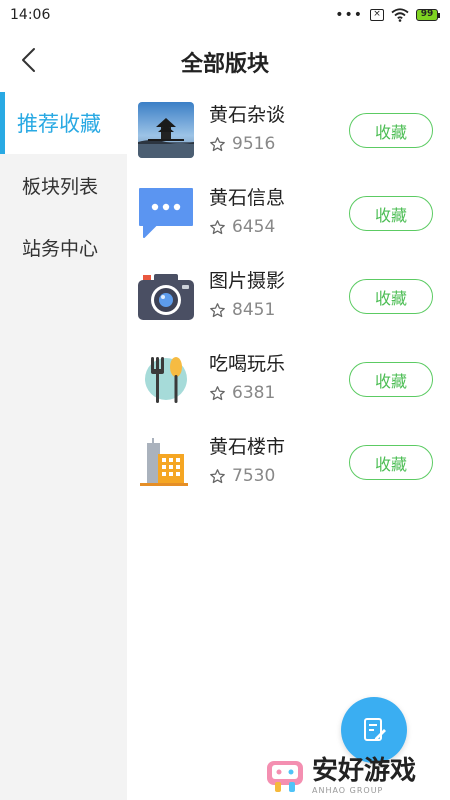 Image resolution: width=450 pixels, height=800 pixels. Describe the element at coordinates (247, 198) in the screenshot. I see `board-name: 黄石信息` at that location.